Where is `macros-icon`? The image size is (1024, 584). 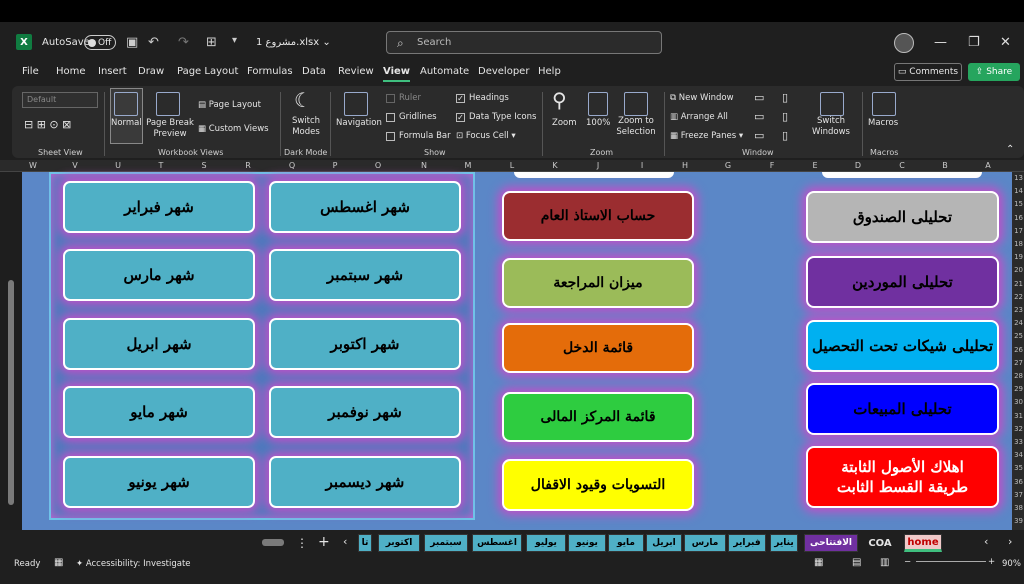
macros-icon is located at coordinates (884, 104).